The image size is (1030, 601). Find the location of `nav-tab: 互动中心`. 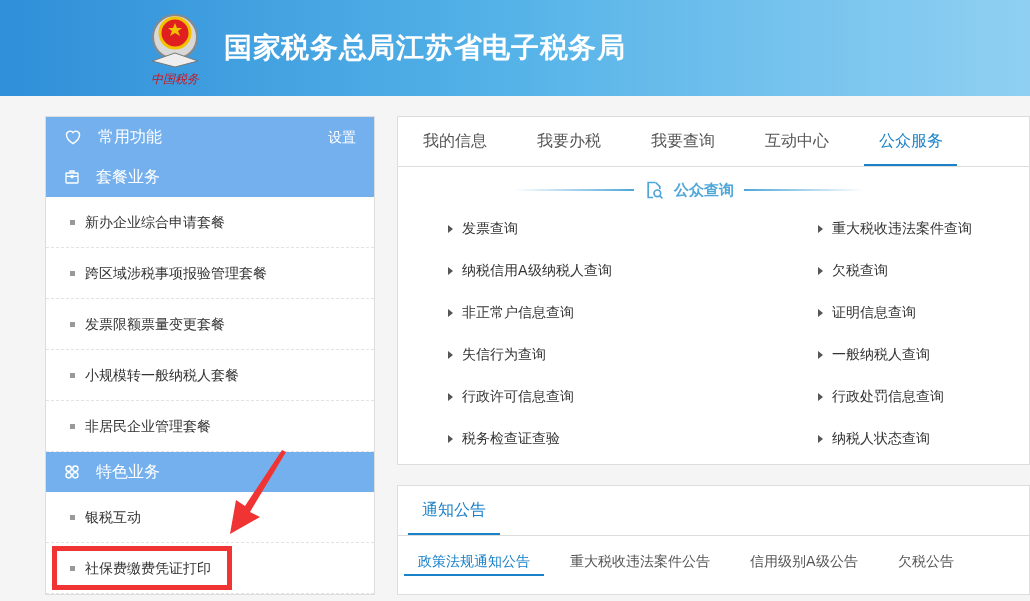

nav-tab: 互动中心 is located at coordinates (796, 141).